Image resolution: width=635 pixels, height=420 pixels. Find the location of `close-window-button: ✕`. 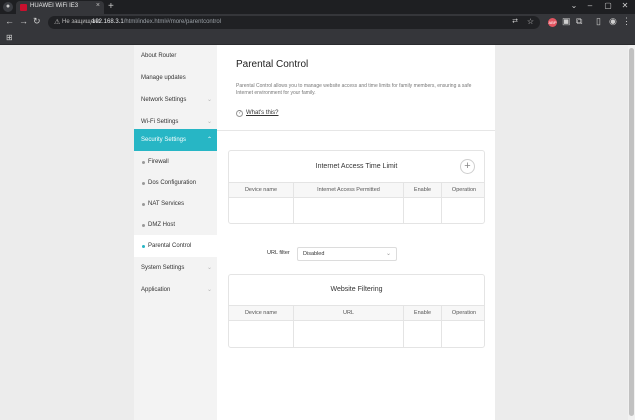

close-window-button: ✕ is located at coordinates (625, 5).